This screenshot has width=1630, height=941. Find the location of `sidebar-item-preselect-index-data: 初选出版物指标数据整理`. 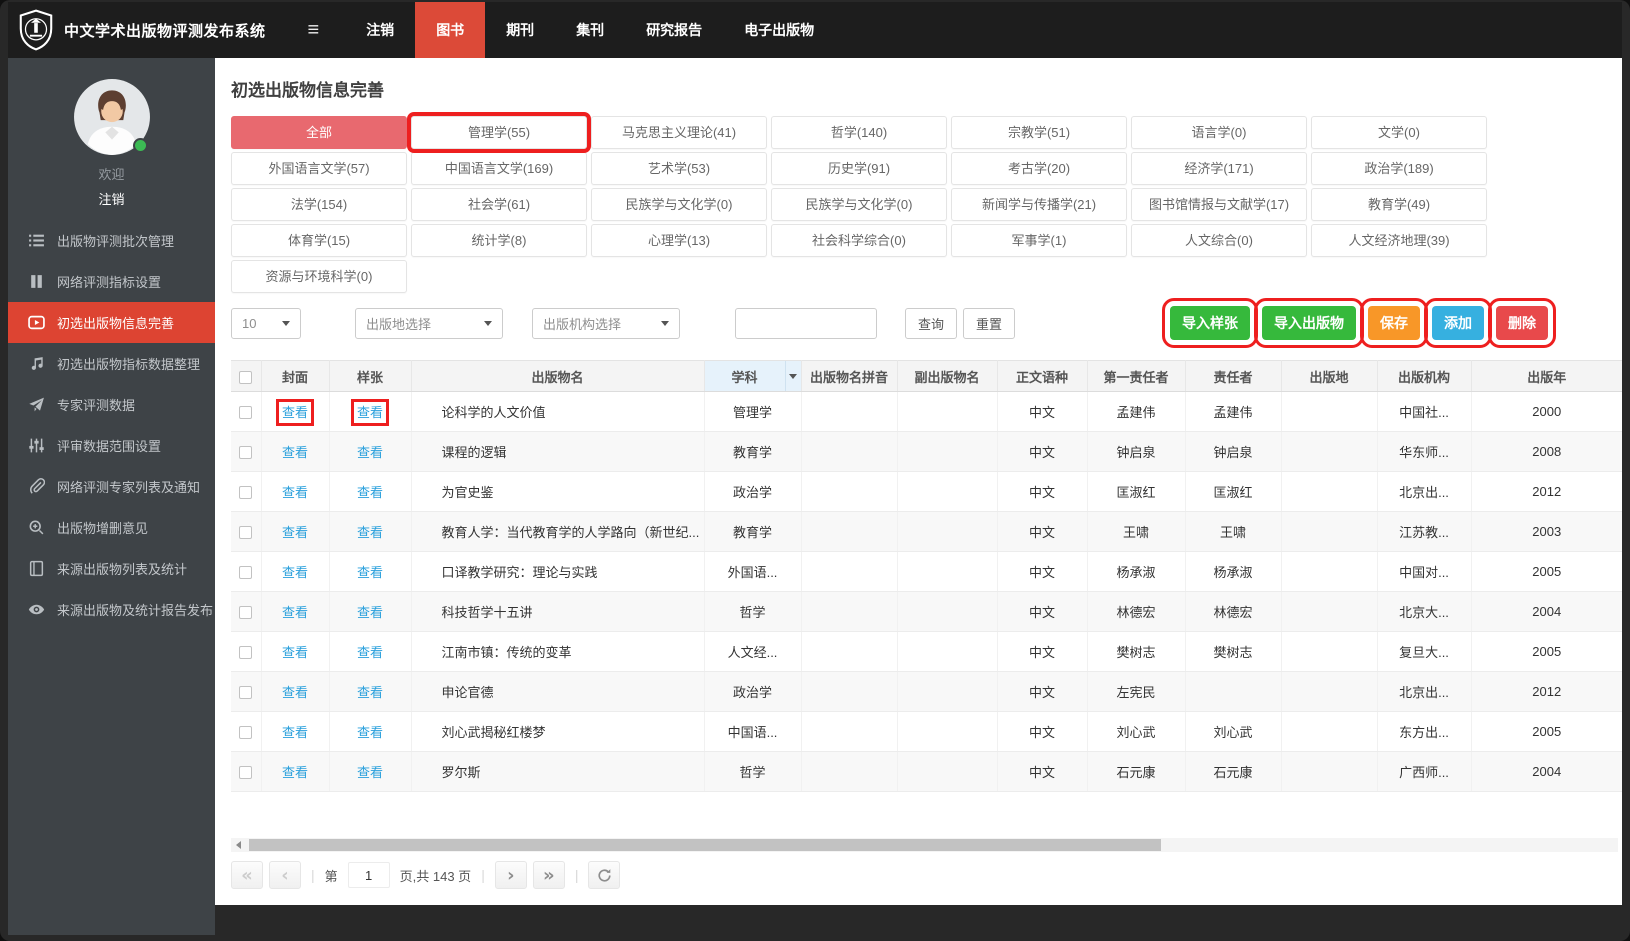

sidebar-item-preselect-index-data: 初选出版物指标数据整理 is located at coordinates (111, 363).